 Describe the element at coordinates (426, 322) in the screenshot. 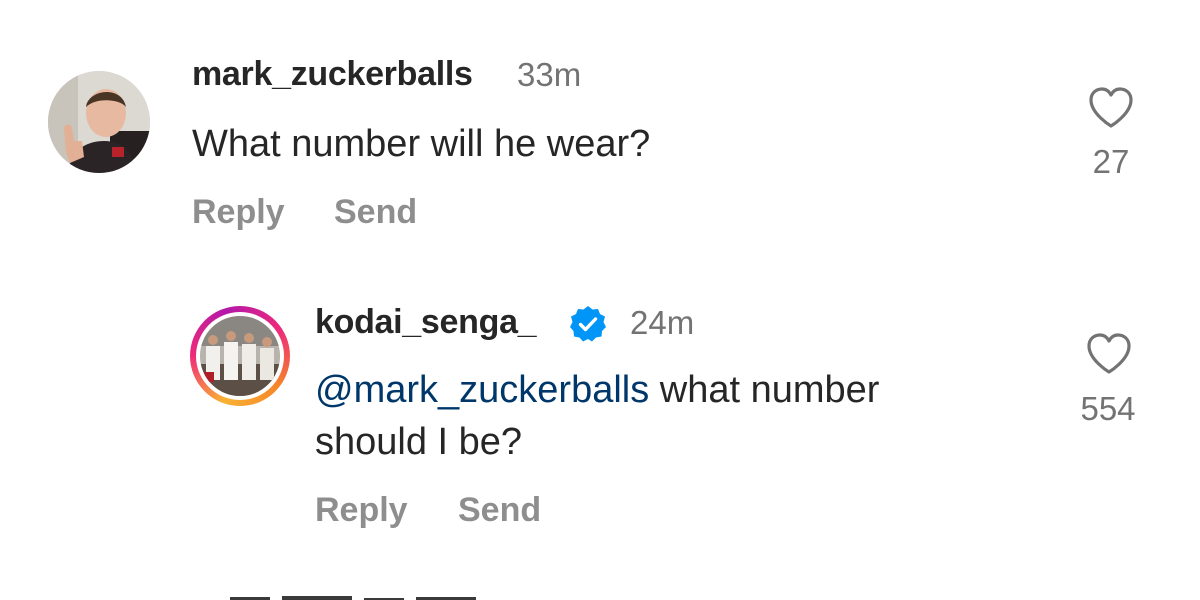

I see `comment-username: kodai_senga_` at that location.